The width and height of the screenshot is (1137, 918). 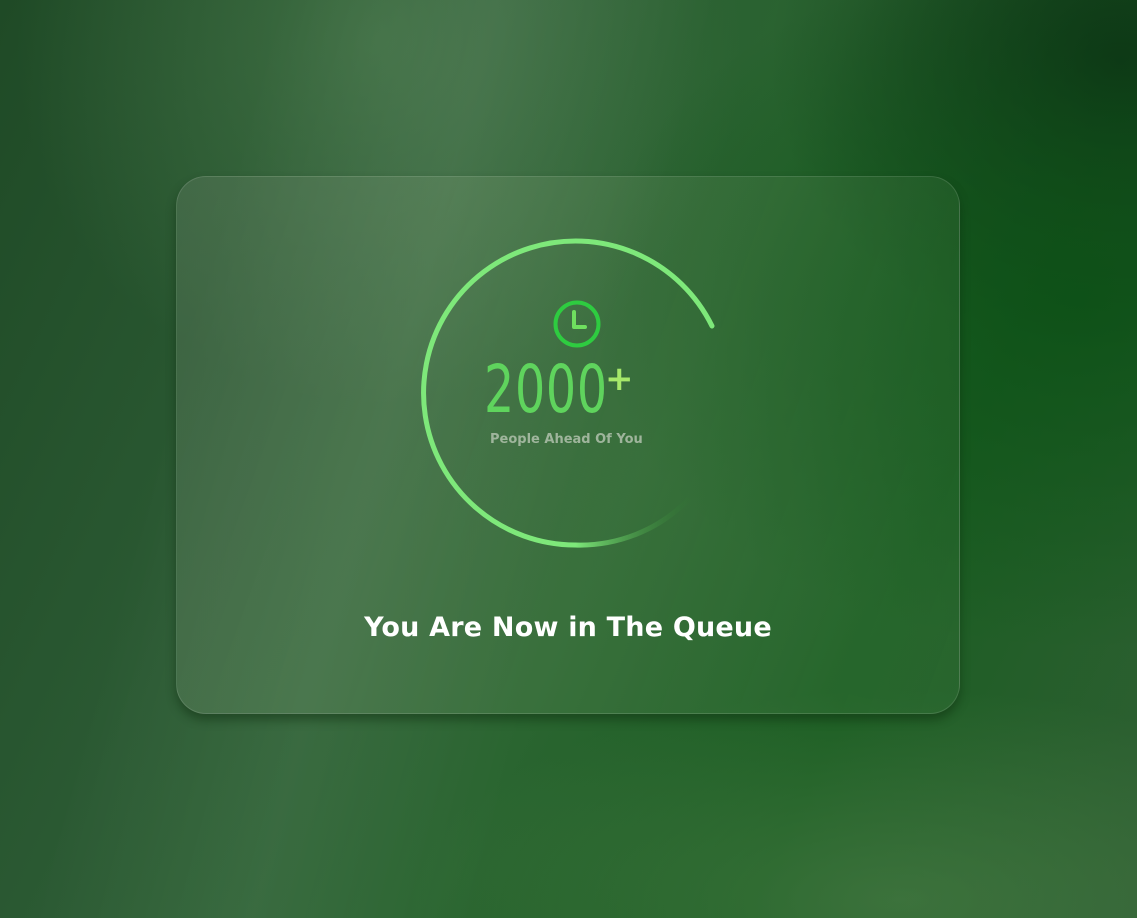 I want to click on queue-heading: You Are Now in The Queue, so click(x=568, y=627).